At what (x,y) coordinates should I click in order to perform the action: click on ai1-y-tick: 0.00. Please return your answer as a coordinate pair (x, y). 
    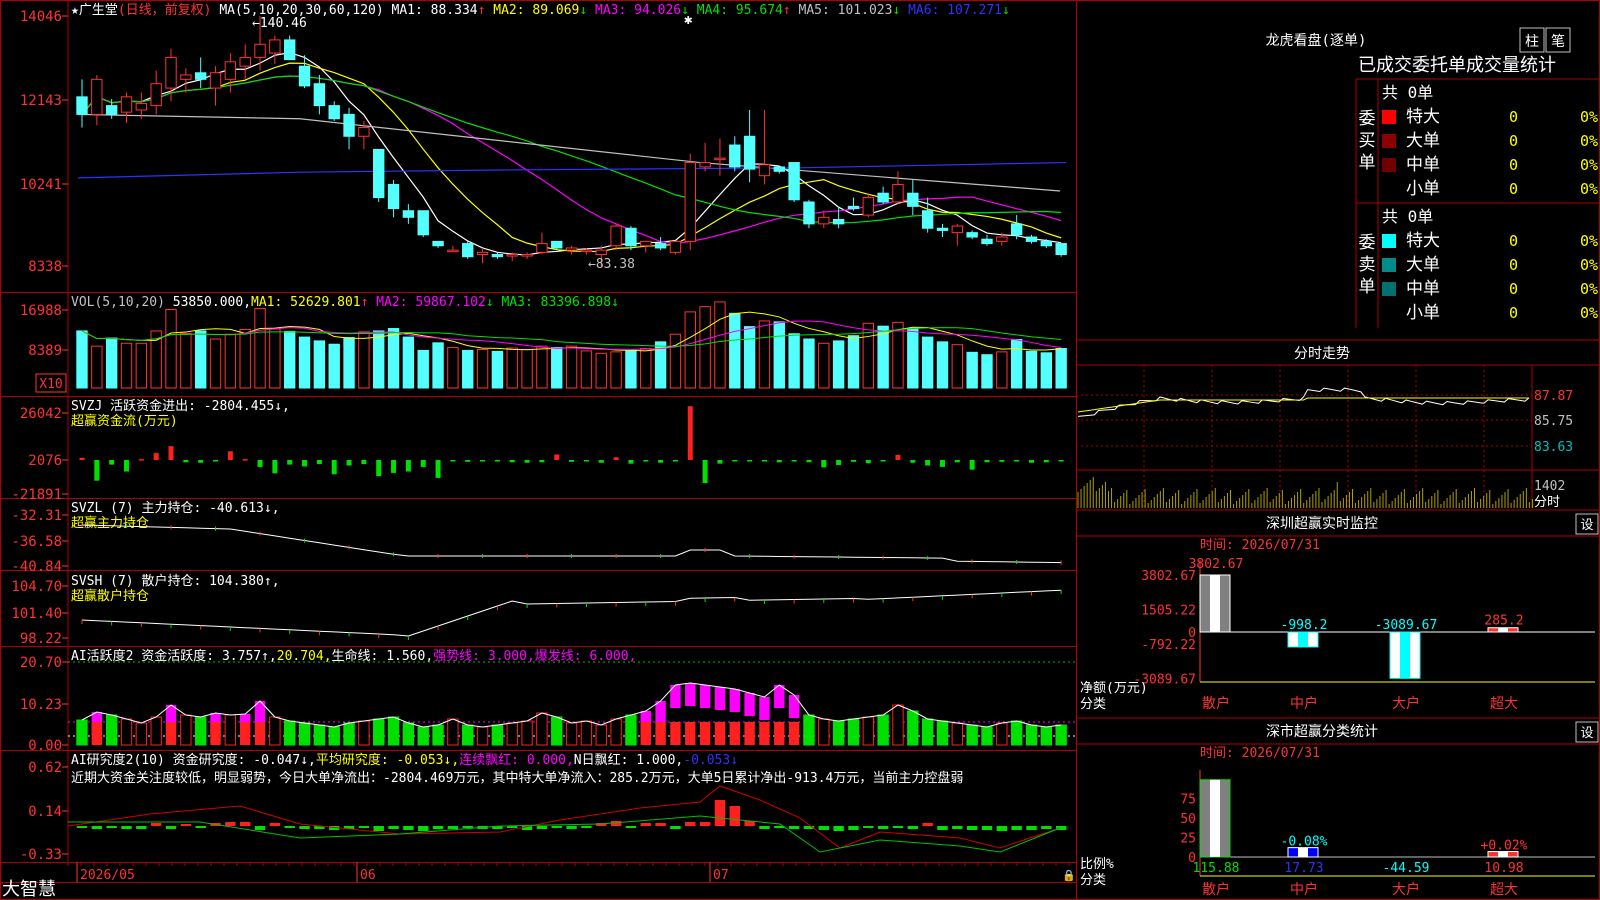
    Looking at the image, I should click on (45, 746).